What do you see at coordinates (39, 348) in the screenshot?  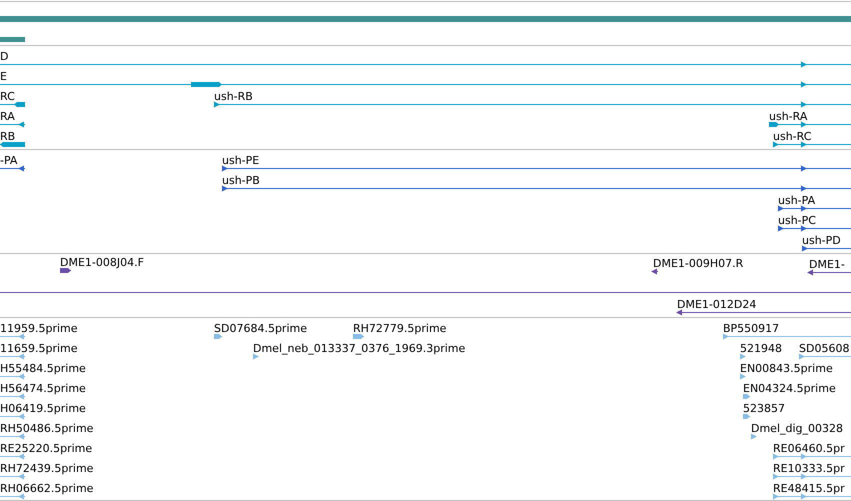 I see `feature-label: 11659.5prime` at bounding box center [39, 348].